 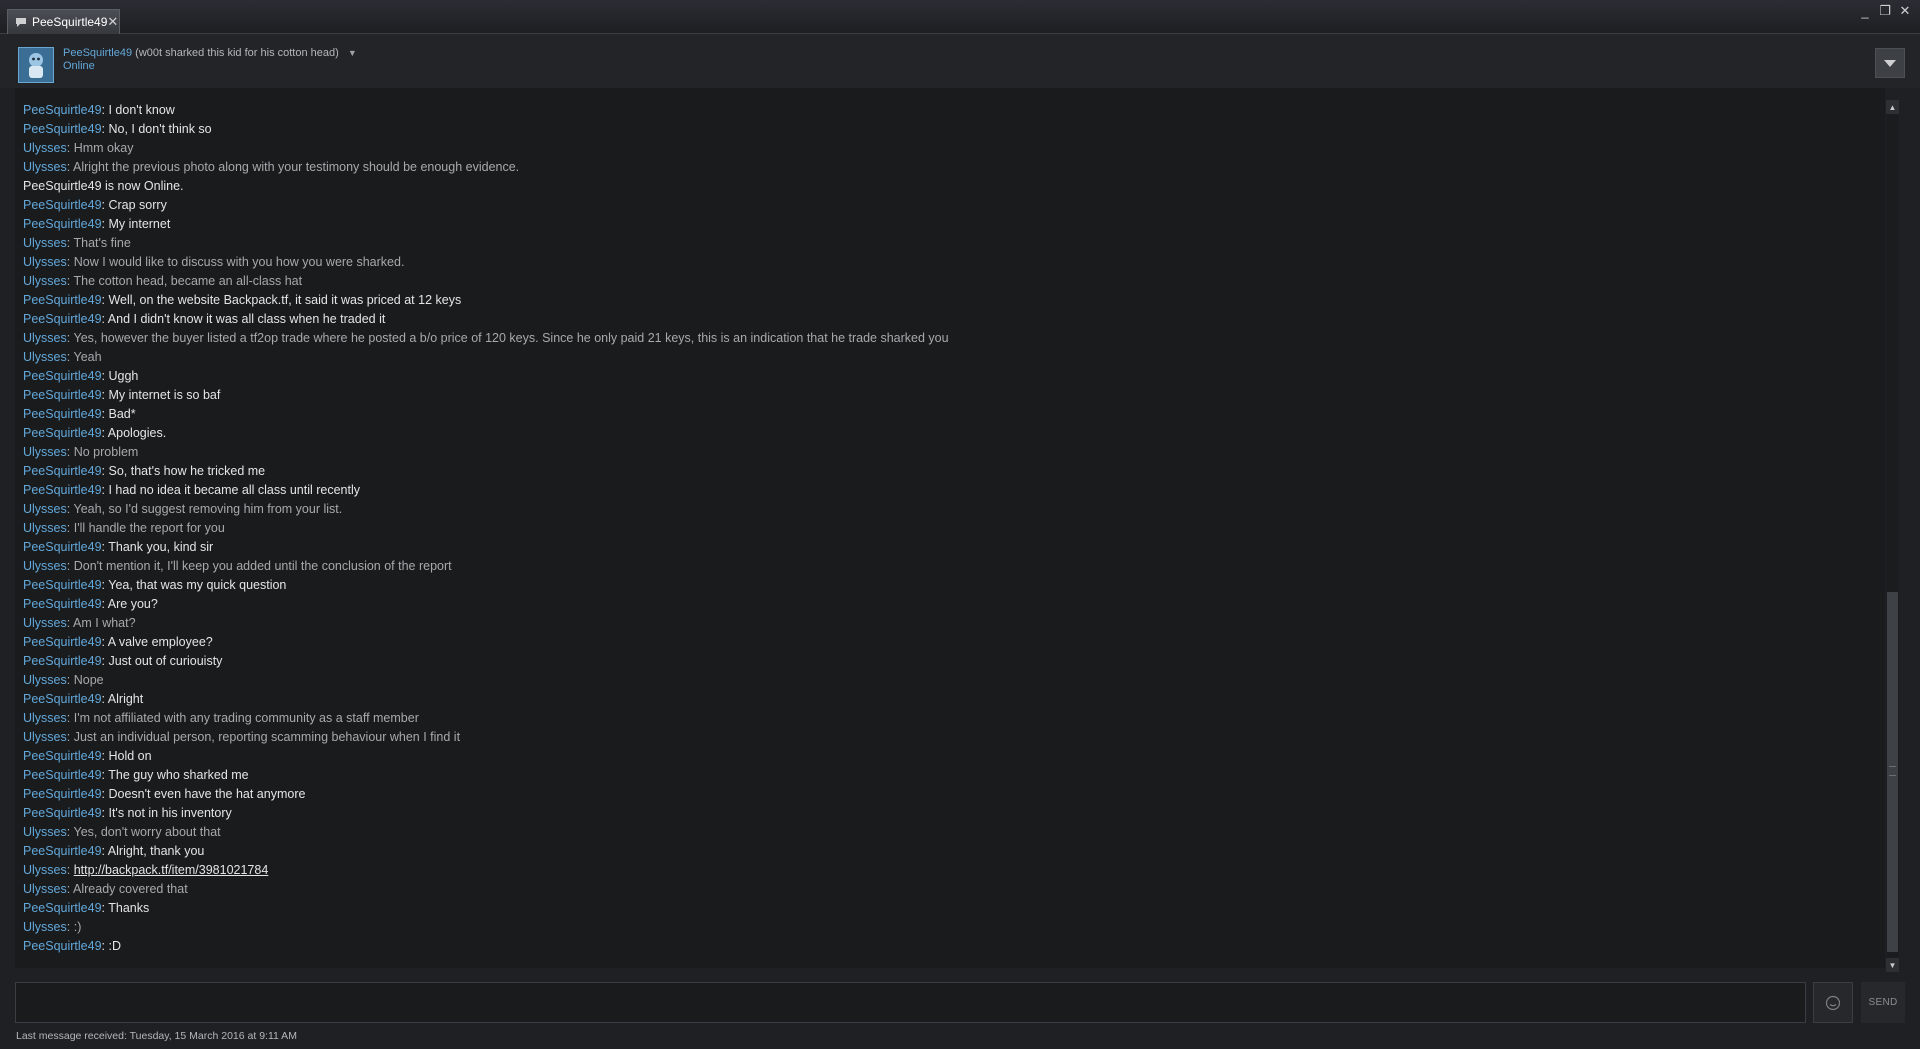 What do you see at coordinates (122, 832) in the screenshot?
I see `chat-message: Ulysses: Yes, don't worry about that` at bounding box center [122, 832].